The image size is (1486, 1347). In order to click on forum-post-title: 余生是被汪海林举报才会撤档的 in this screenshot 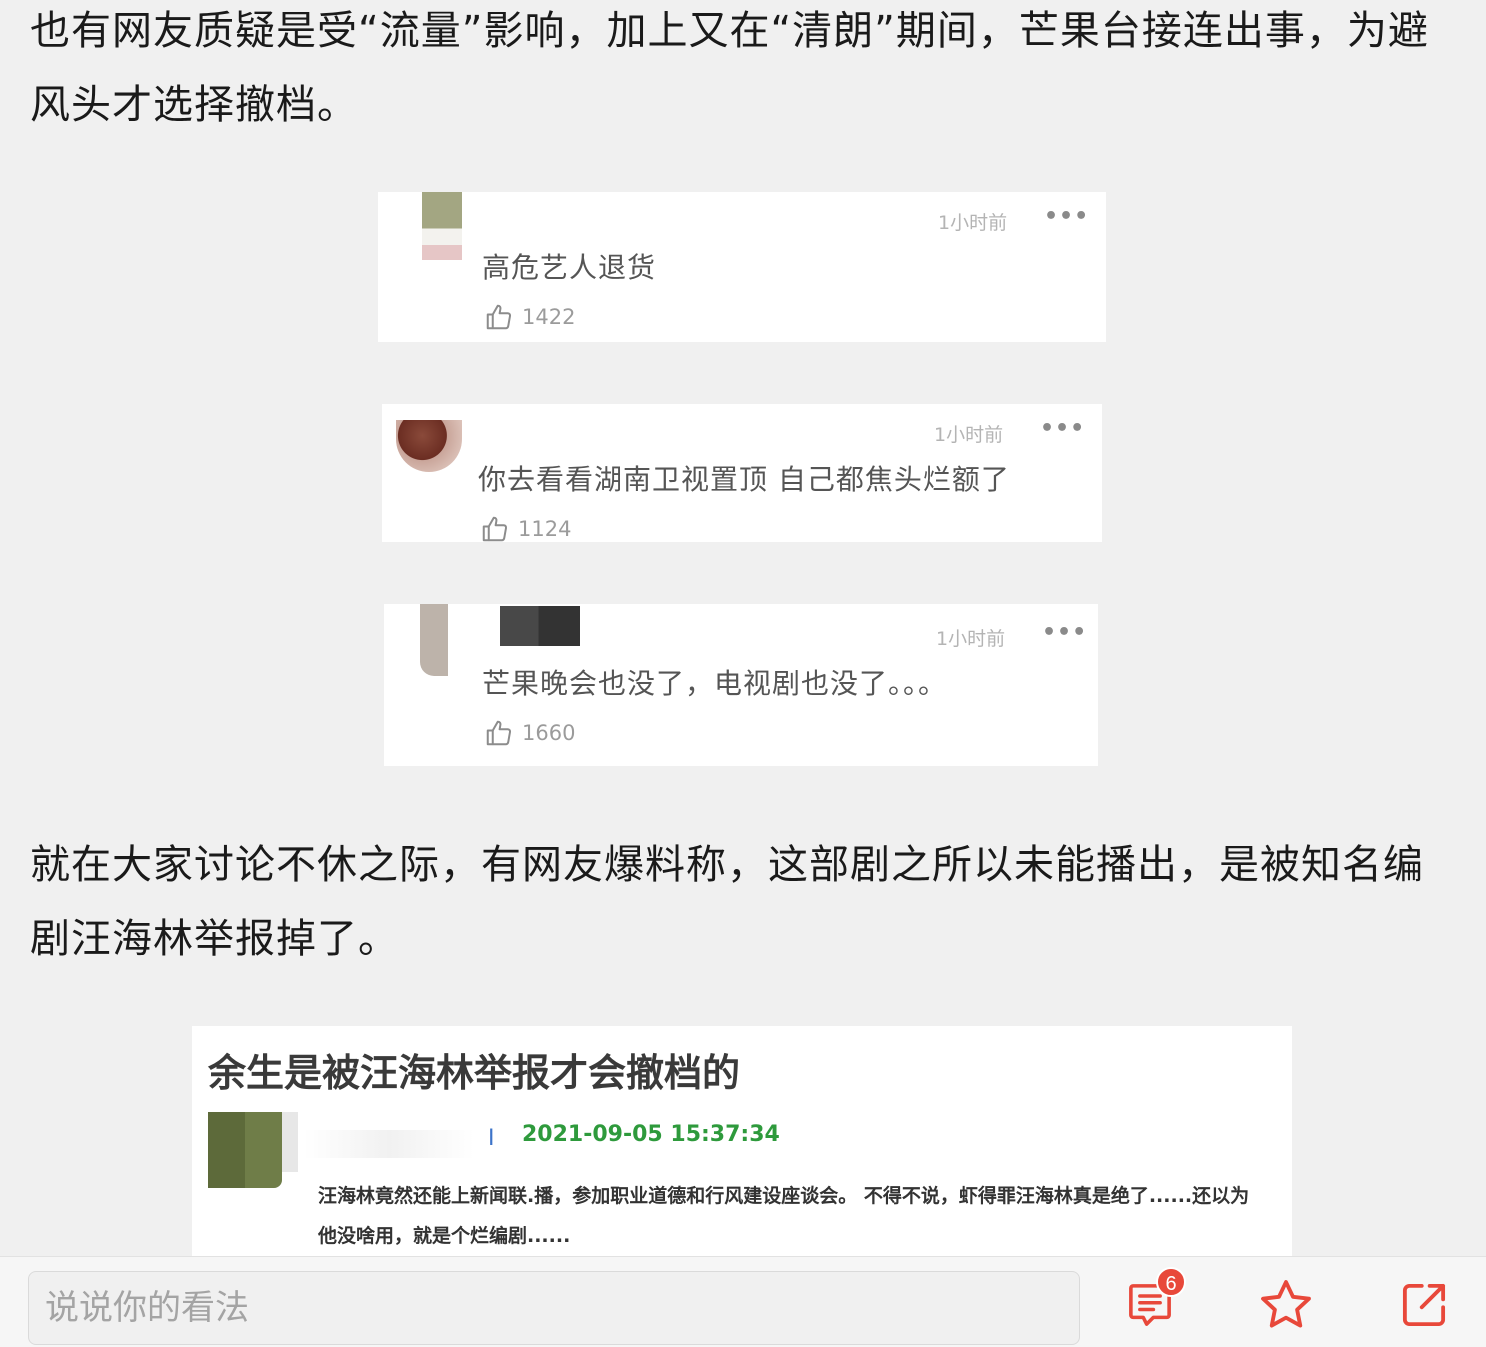, I will do `click(474, 1073)`.